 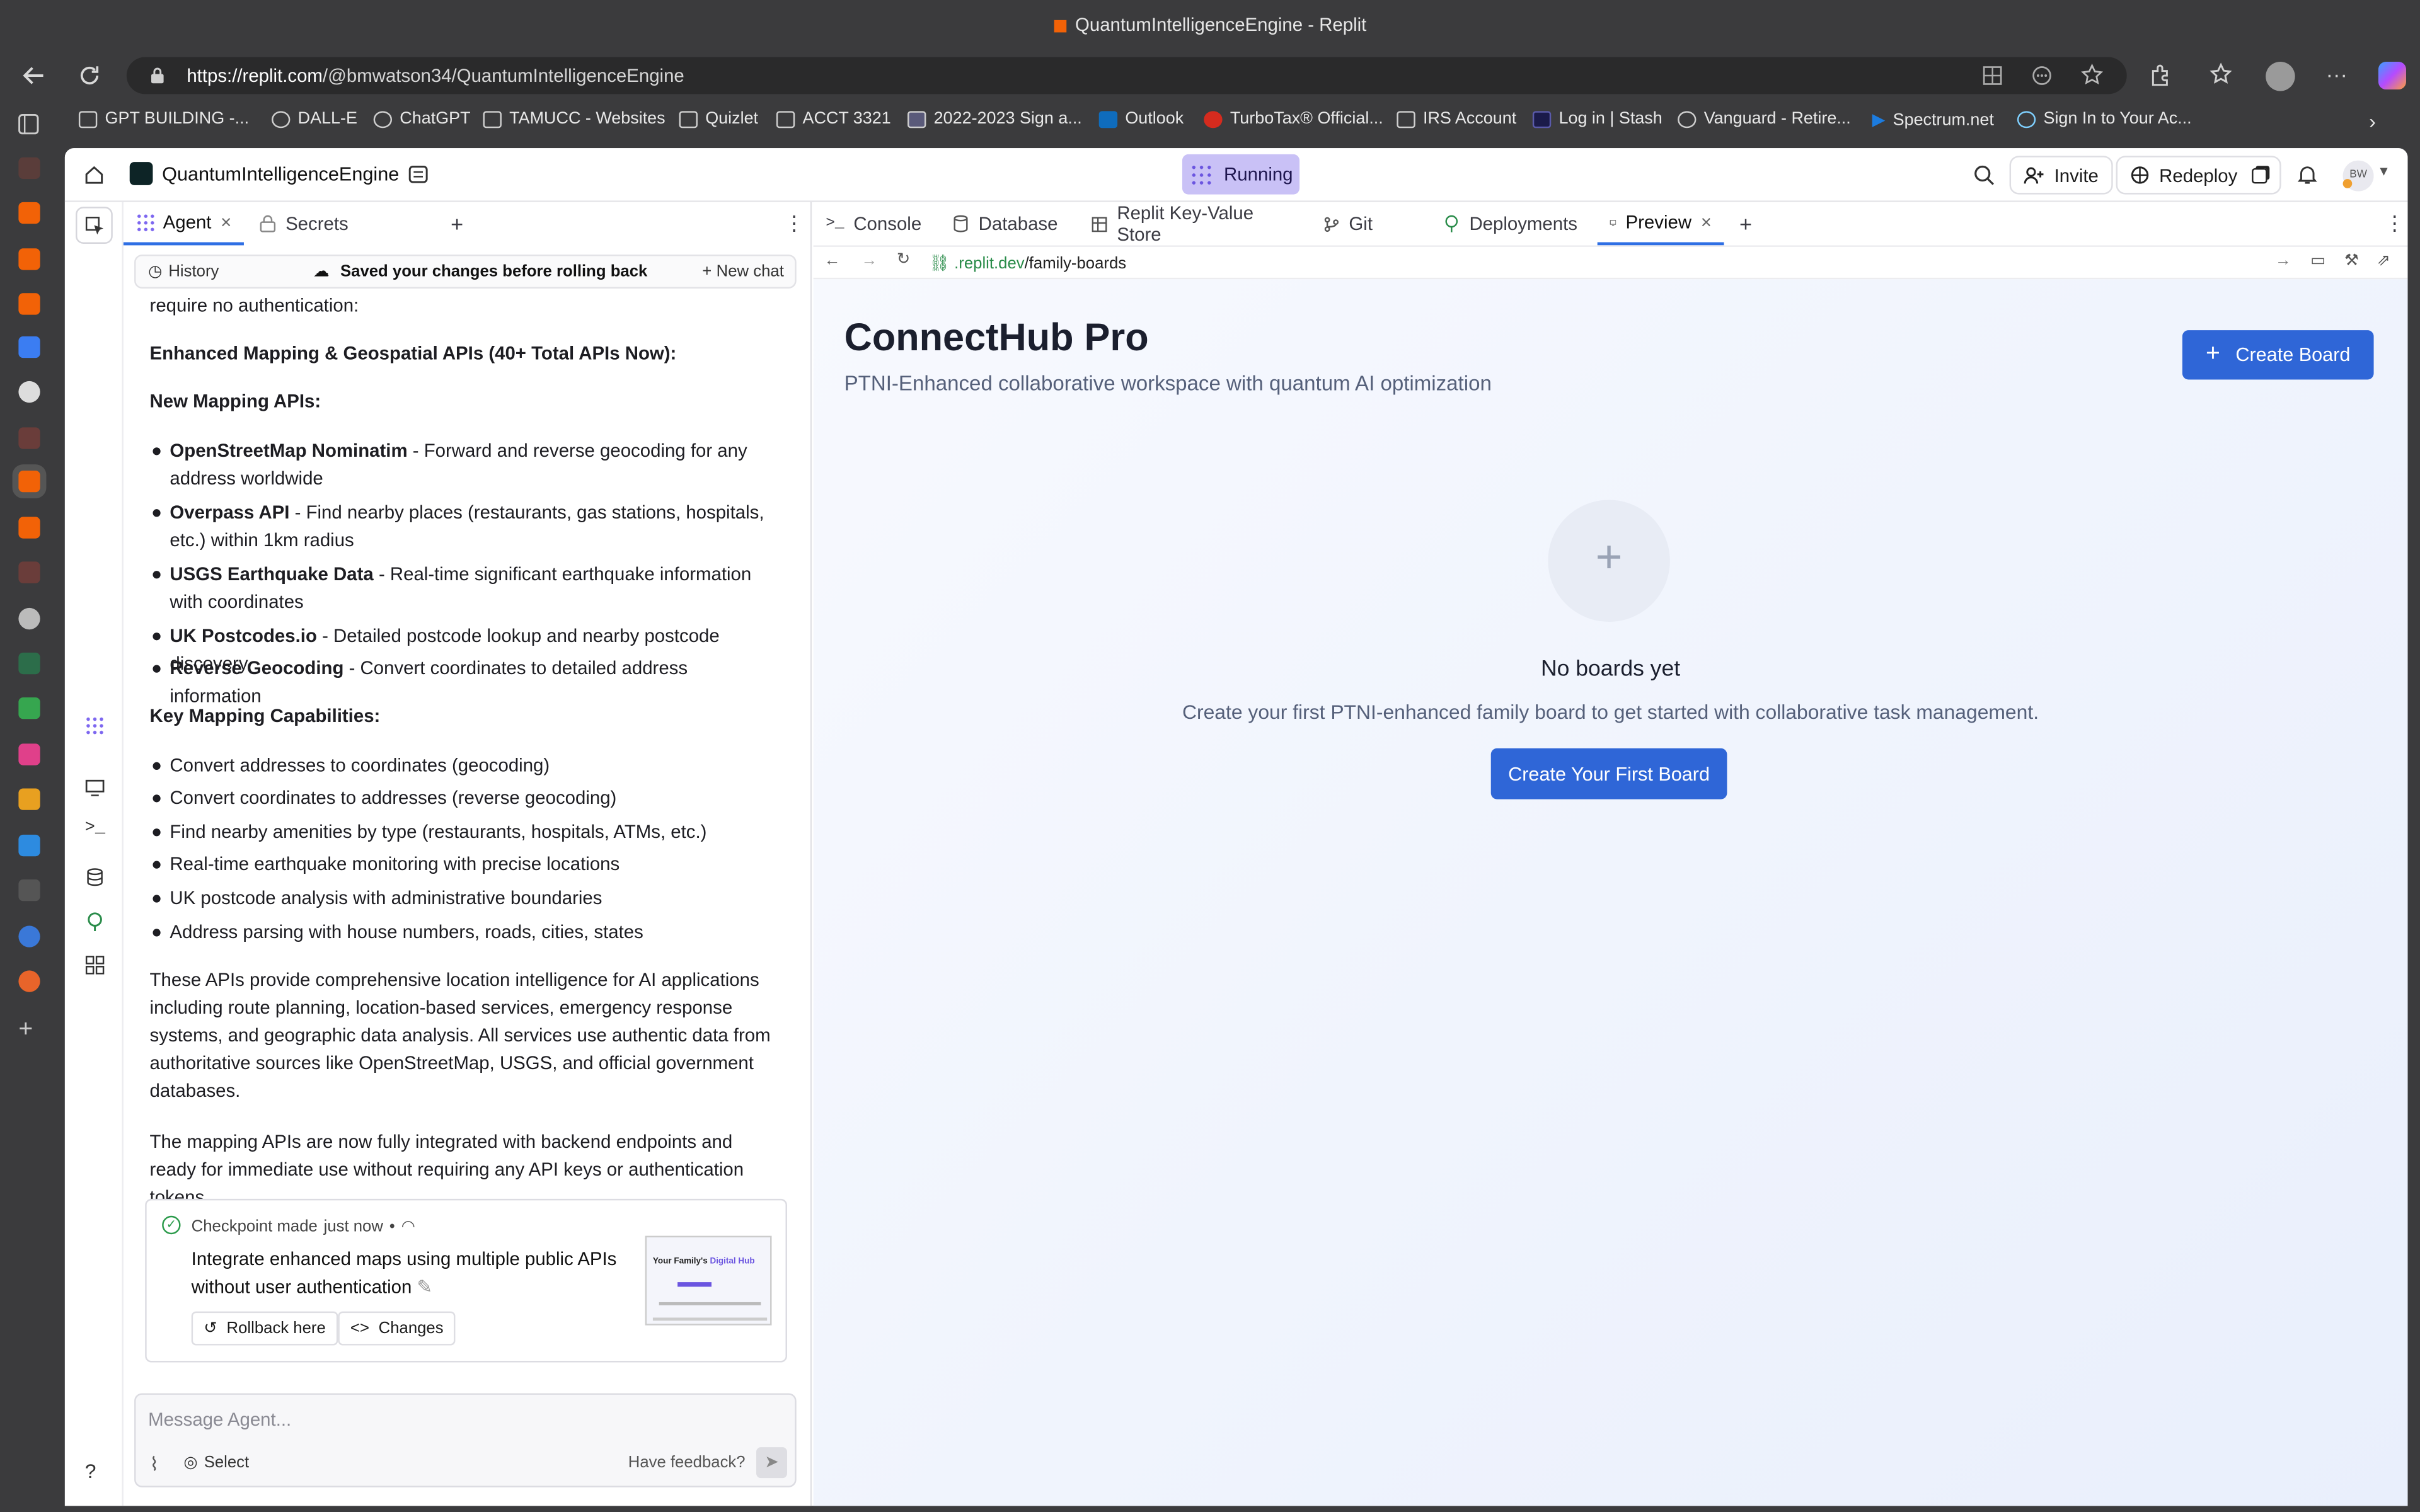 I want to click on tab-git: Git, so click(x=1371, y=224).